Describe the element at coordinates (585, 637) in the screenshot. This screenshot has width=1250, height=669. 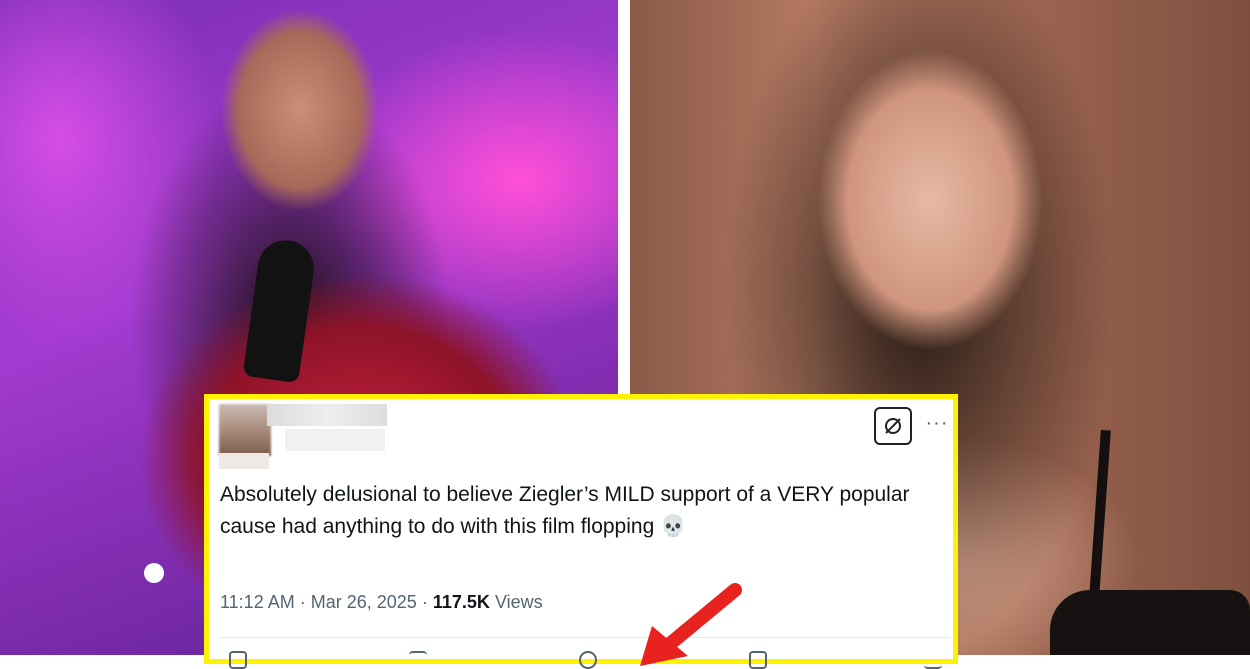
I see `action-bar-divider` at that location.